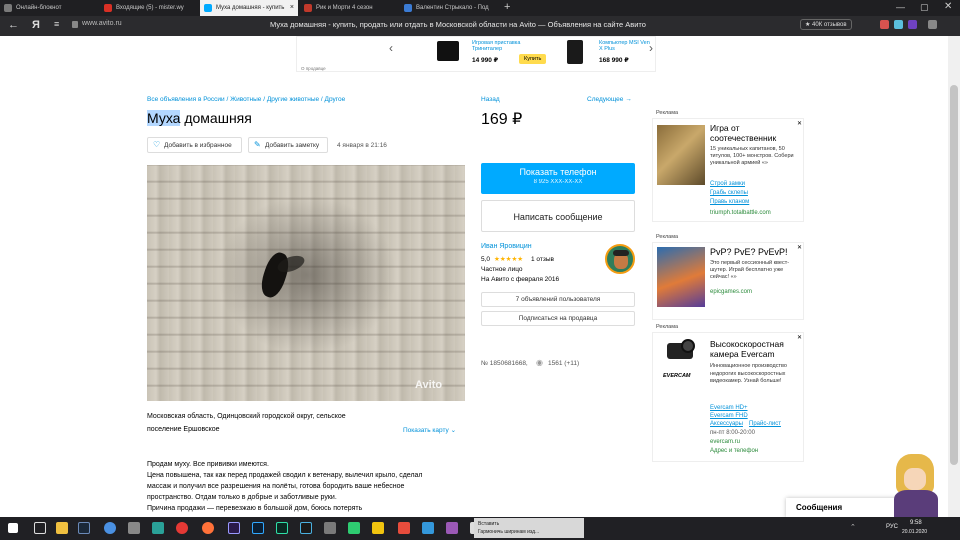 The height and width of the screenshot is (540, 960). I want to click on ad-domain: triumph.totalbattle.com, so click(740, 213).